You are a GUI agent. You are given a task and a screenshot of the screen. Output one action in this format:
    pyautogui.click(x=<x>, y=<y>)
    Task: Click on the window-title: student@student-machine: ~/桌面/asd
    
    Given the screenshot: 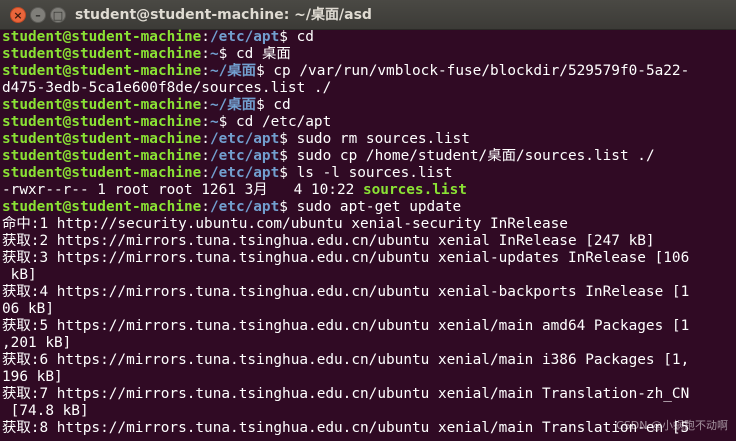 What is the action you would take?
    pyautogui.click(x=223, y=15)
    